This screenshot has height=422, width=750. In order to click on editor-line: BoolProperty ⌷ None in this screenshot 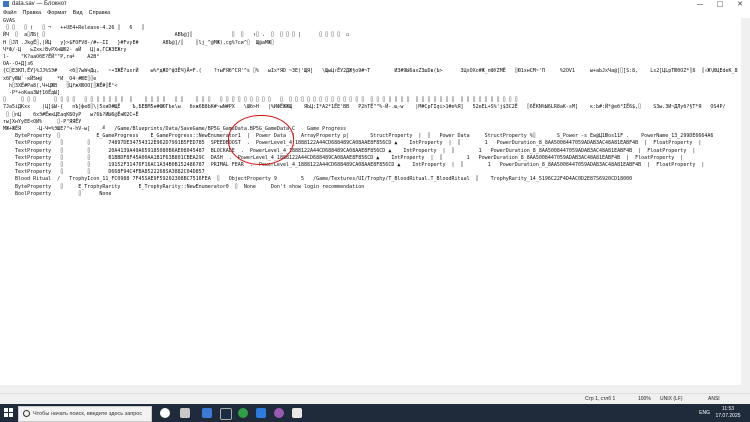, I will do `click(57, 193)`.